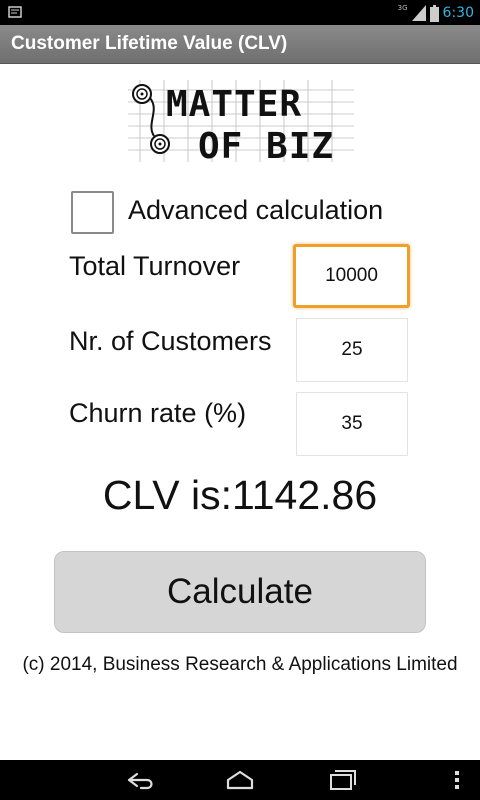 This screenshot has width=480, height=800. What do you see at coordinates (343, 780) in the screenshot?
I see `recents-icon` at bounding box center [343, 780].